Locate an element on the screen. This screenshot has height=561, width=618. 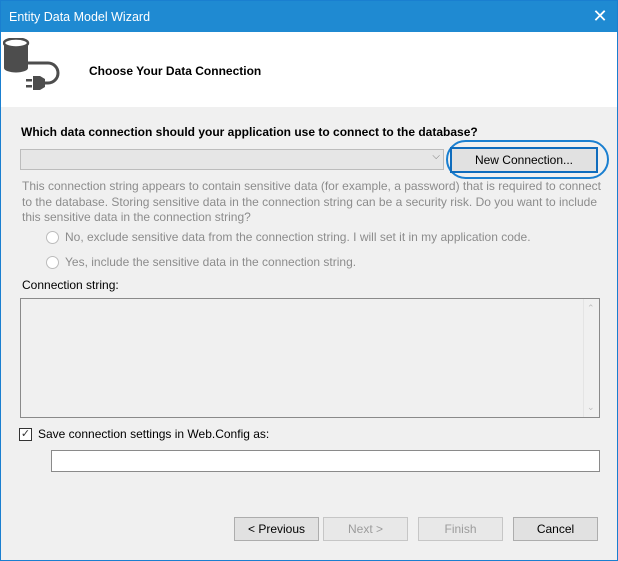
database-plug-icon is located at coordinates (31, 64).